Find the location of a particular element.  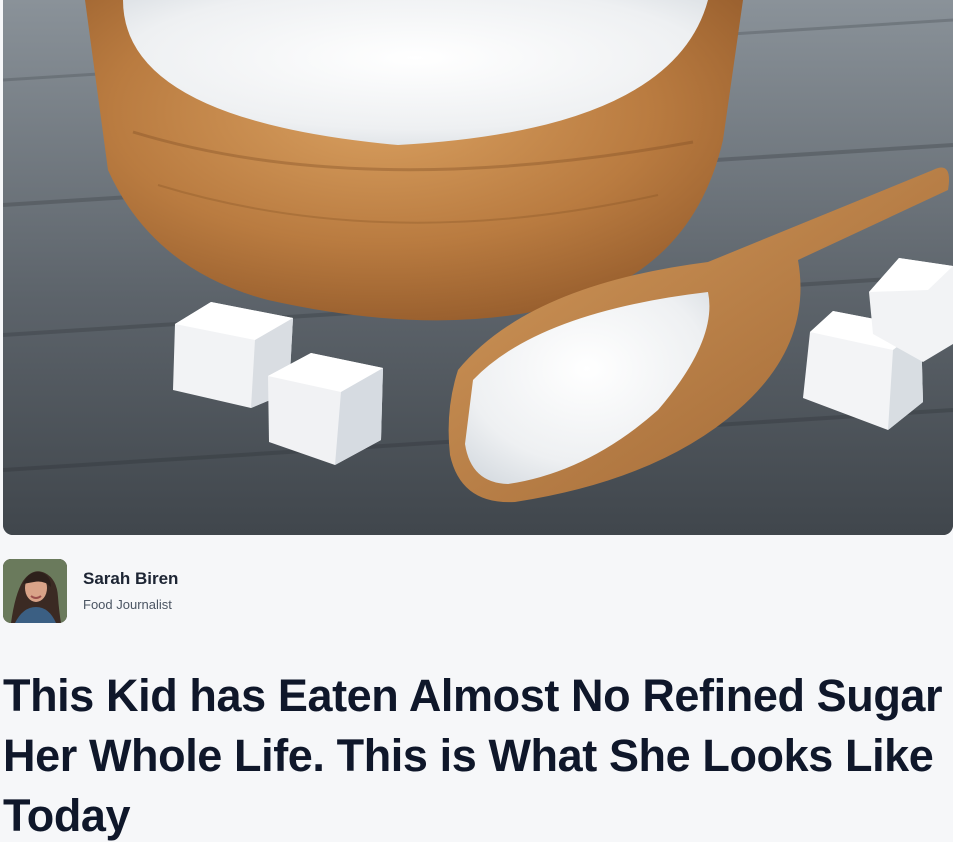

author-details: Sarah Biren Food Journalist is located at coordinates (130, 591).